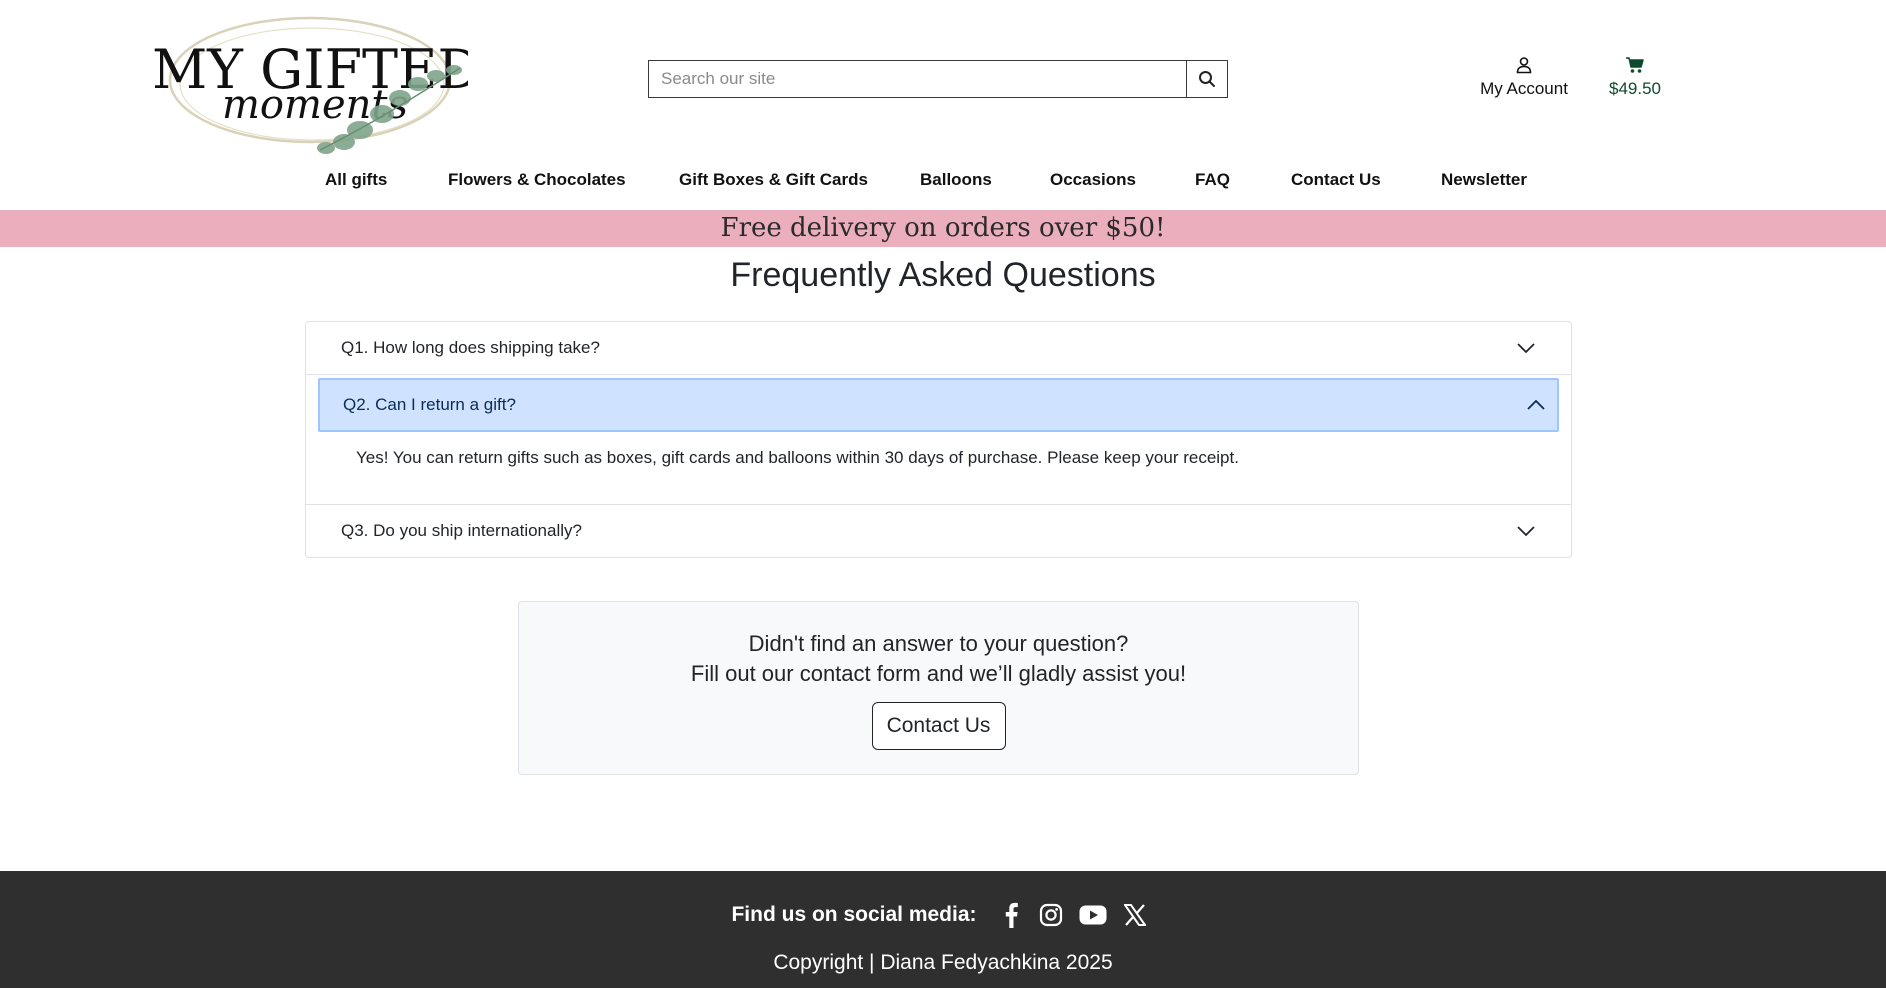  I want to click on logo-graphic: MY GIFTED moments, so click(316, 85).